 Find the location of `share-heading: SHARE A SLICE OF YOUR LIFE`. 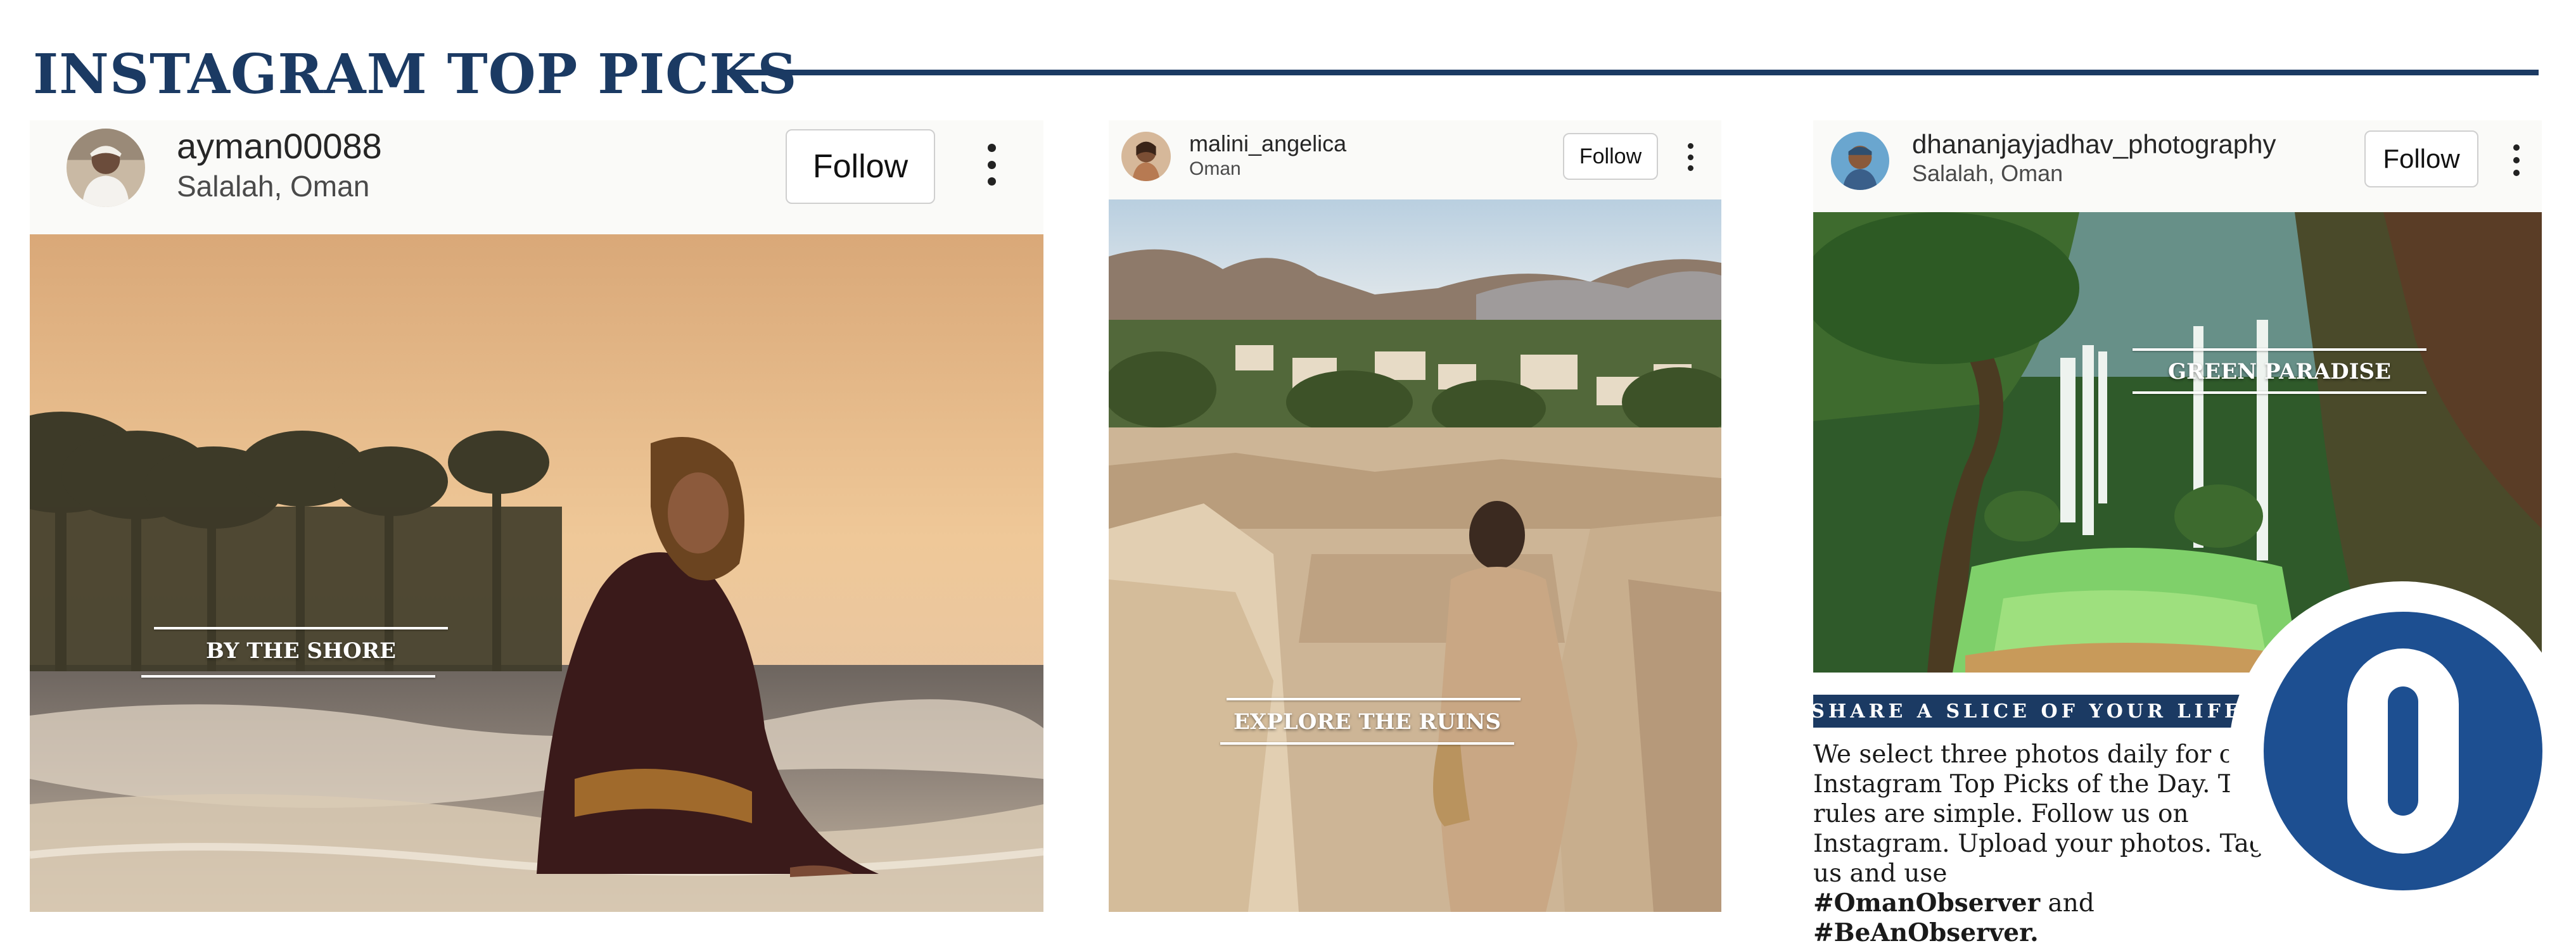

share-heading: SHARE A SLICE OF YOUR LIFE is located at coordinates (2025, 711).